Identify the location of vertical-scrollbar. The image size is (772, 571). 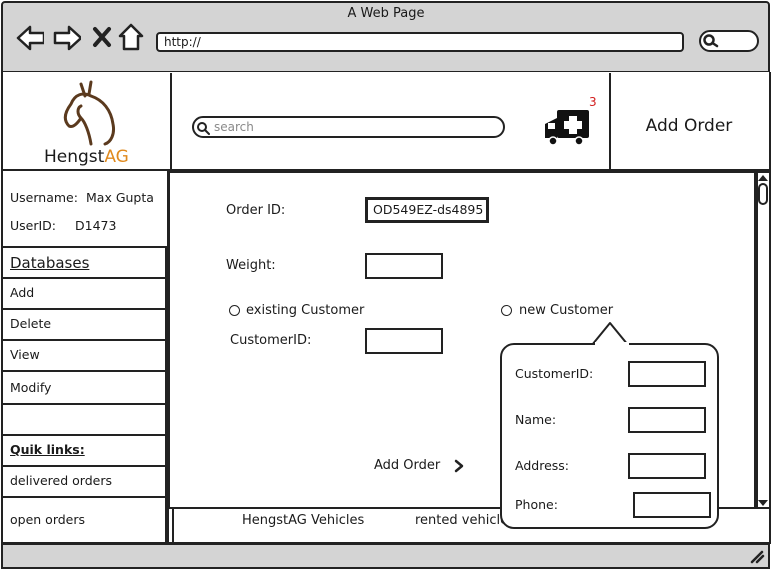
(763, 340).